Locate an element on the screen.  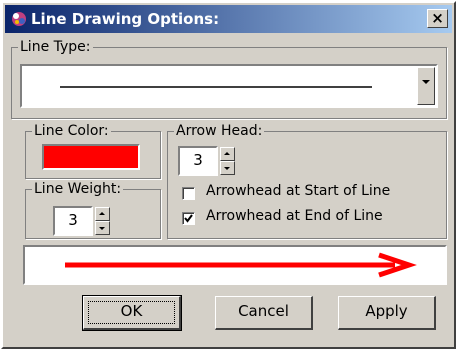
line-weight-spinner is located at coordinates (102, 221).